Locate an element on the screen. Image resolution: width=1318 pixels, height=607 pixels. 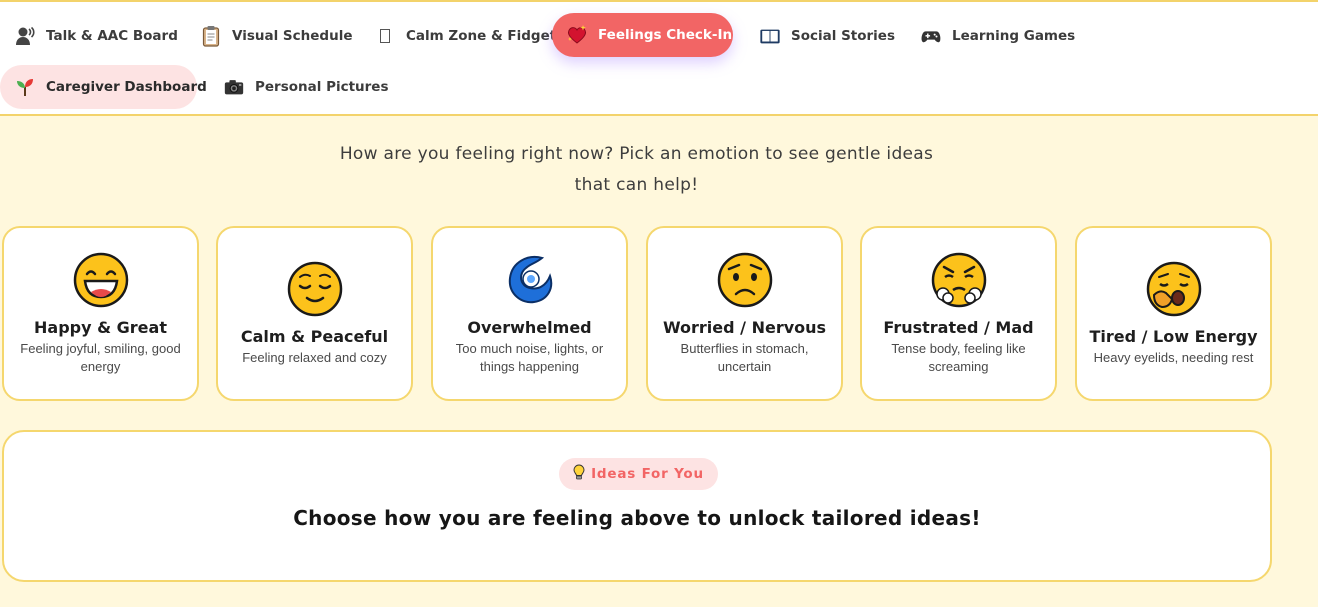
tab-calm-zone-fidgets: Calm Zone & Fidgets is located at coordinates (469, 36).